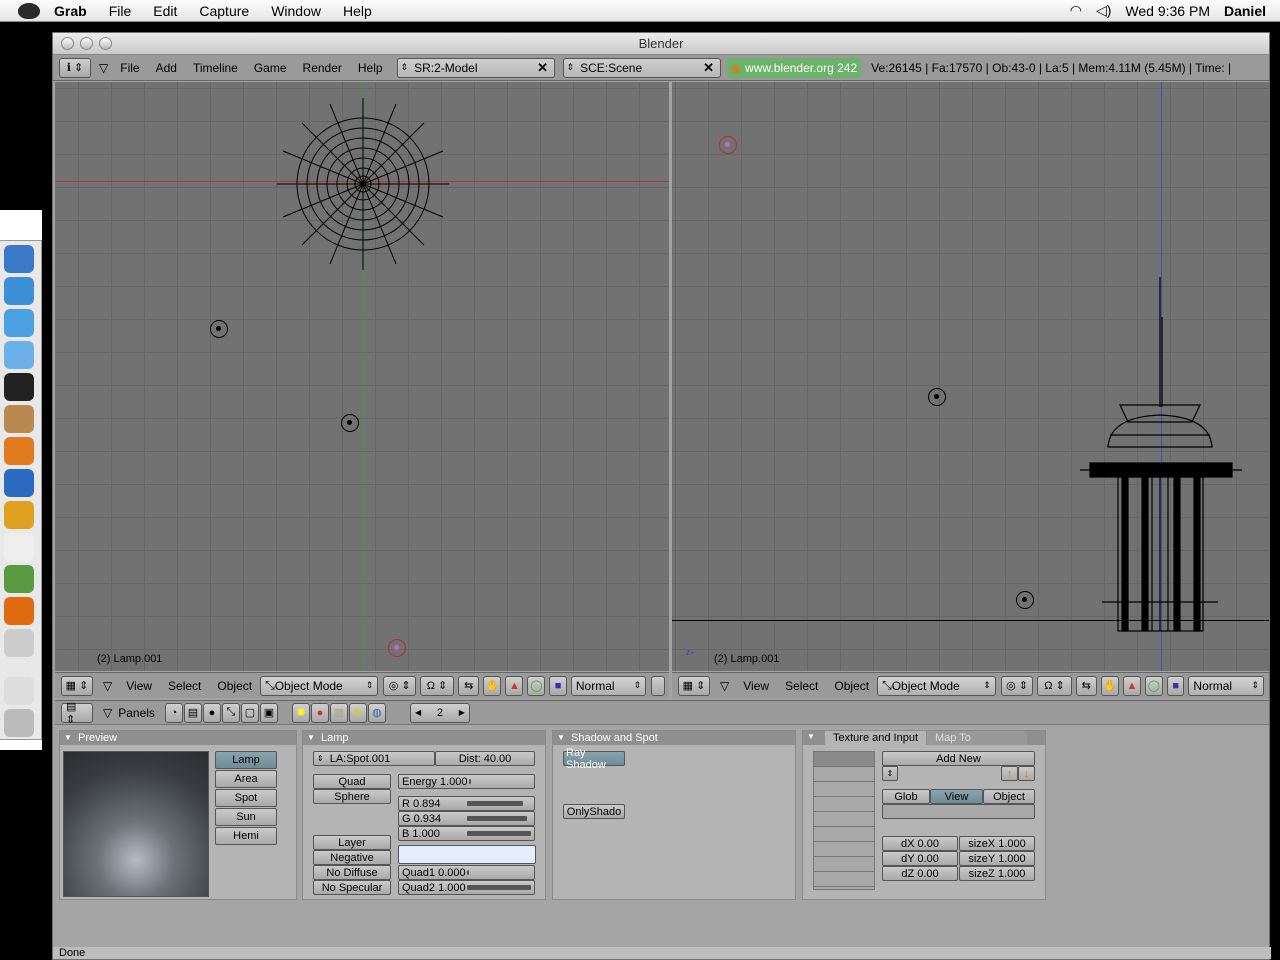 The width and height of the screenshot is (1280, 960). What do you see at coordinates (19, 387) in the screenshot?
I see `terminal-icon` at bounding box center [19, 387].